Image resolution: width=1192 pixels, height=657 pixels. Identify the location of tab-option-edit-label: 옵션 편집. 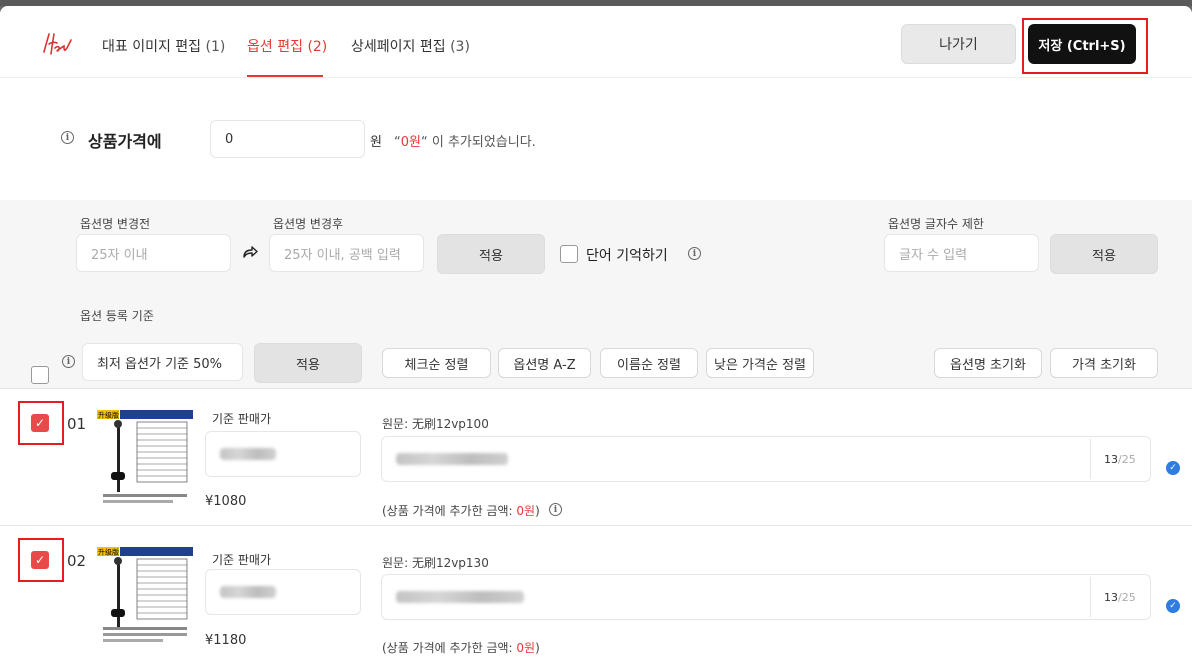
(275, 47).